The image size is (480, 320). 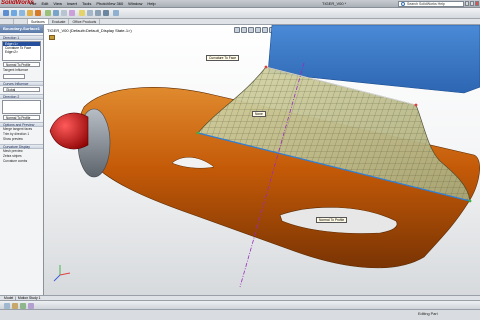 I want to click on surfaces-toolbar, so click(x=240, y=13).